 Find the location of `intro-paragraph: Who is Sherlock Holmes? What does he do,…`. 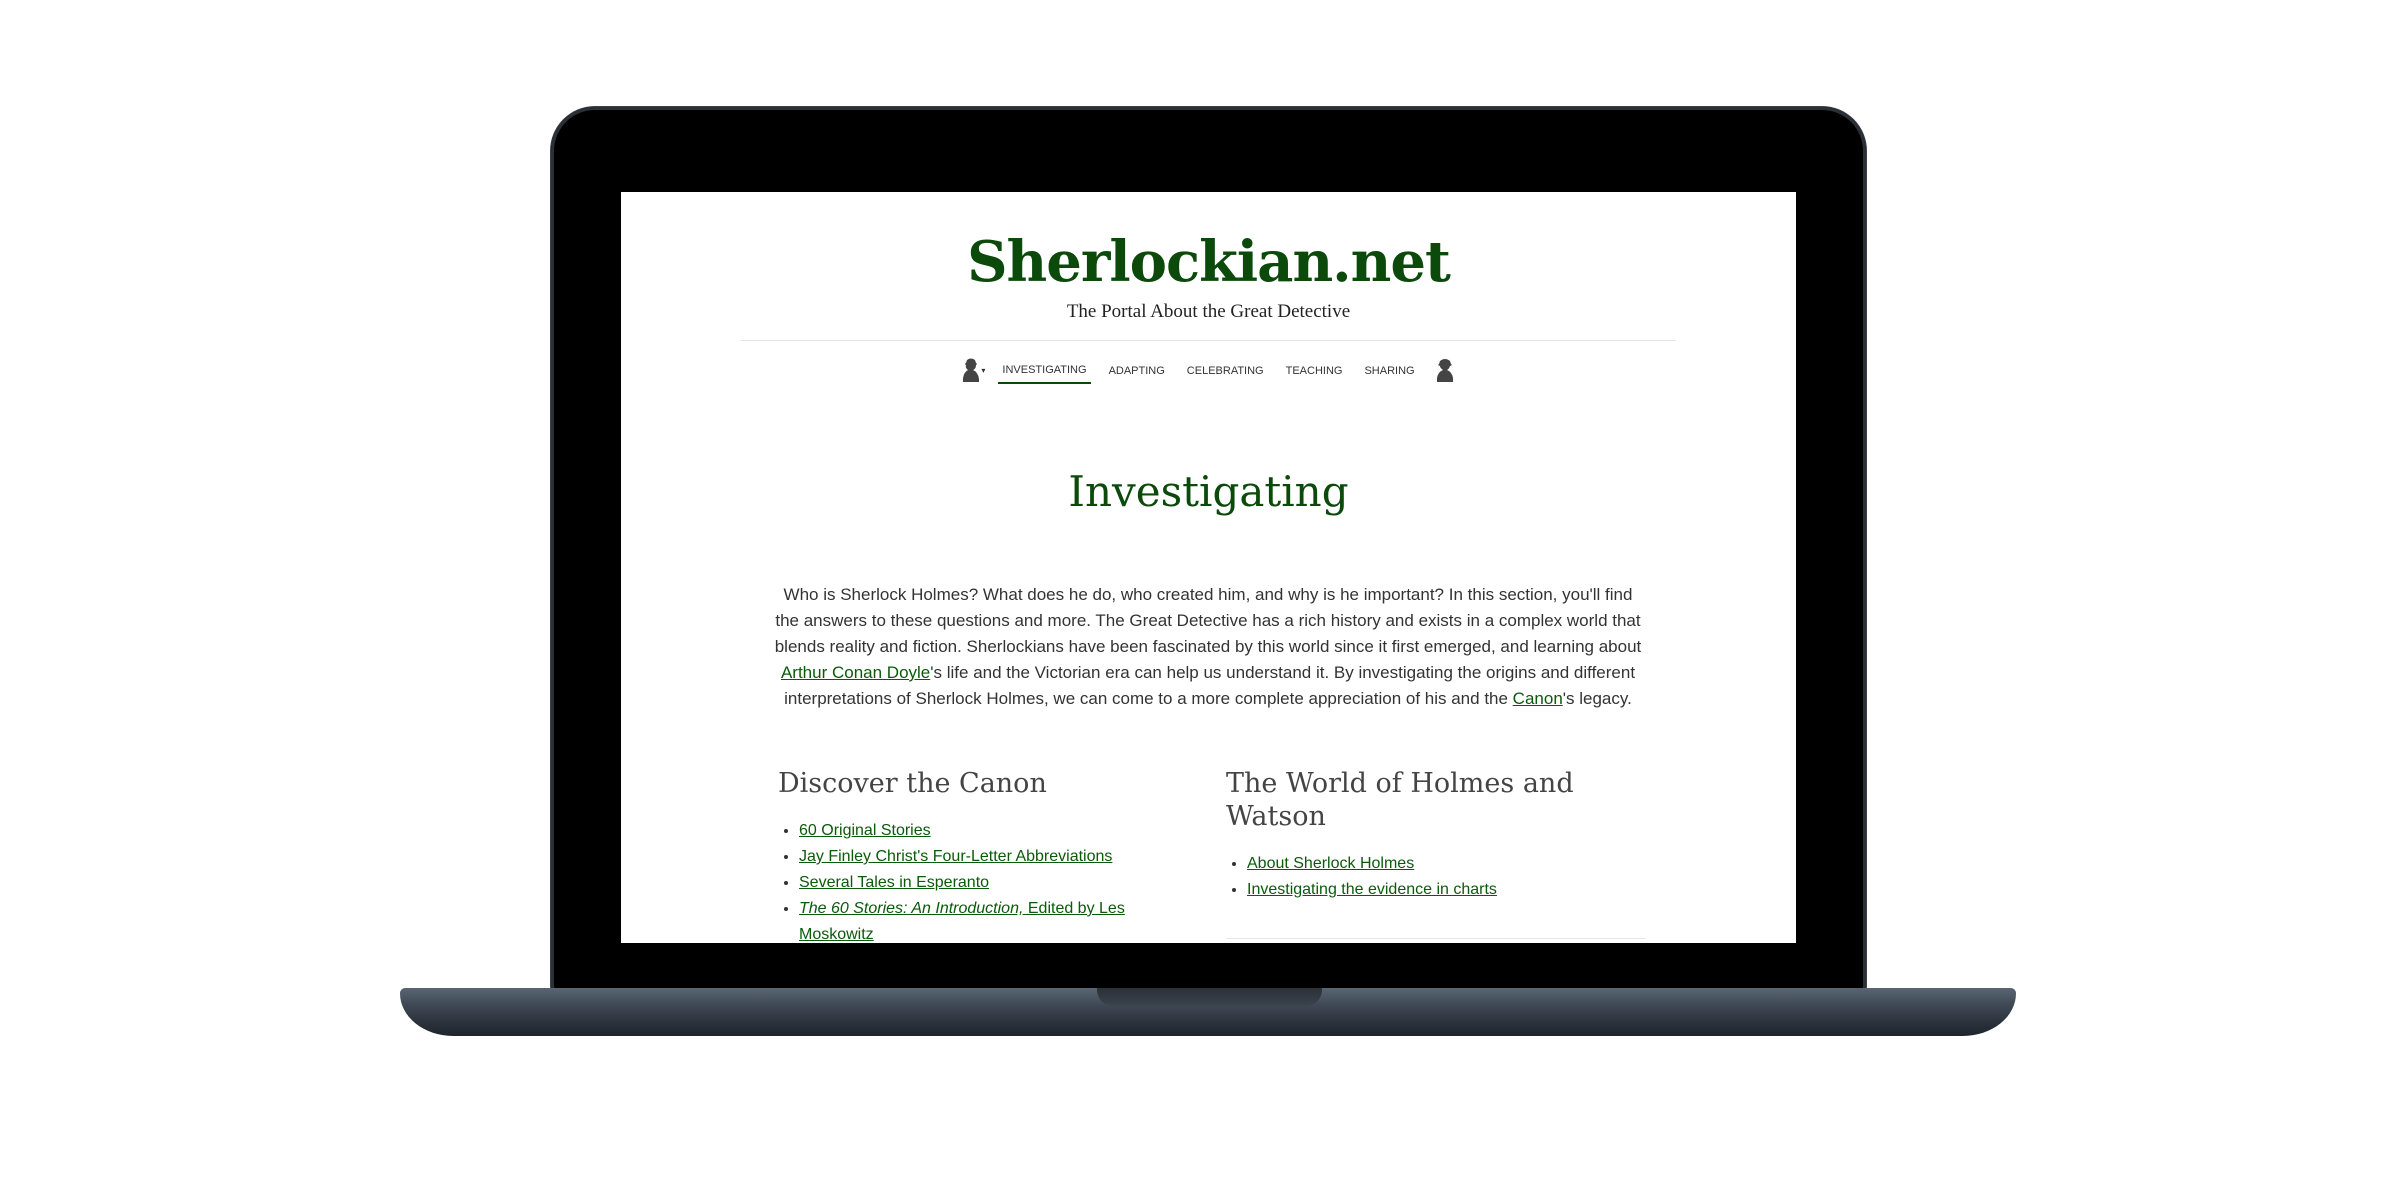

intro-paragraph: Who is Sherlock Holmes? What does he do,… is located at coordinates (1208, 647).